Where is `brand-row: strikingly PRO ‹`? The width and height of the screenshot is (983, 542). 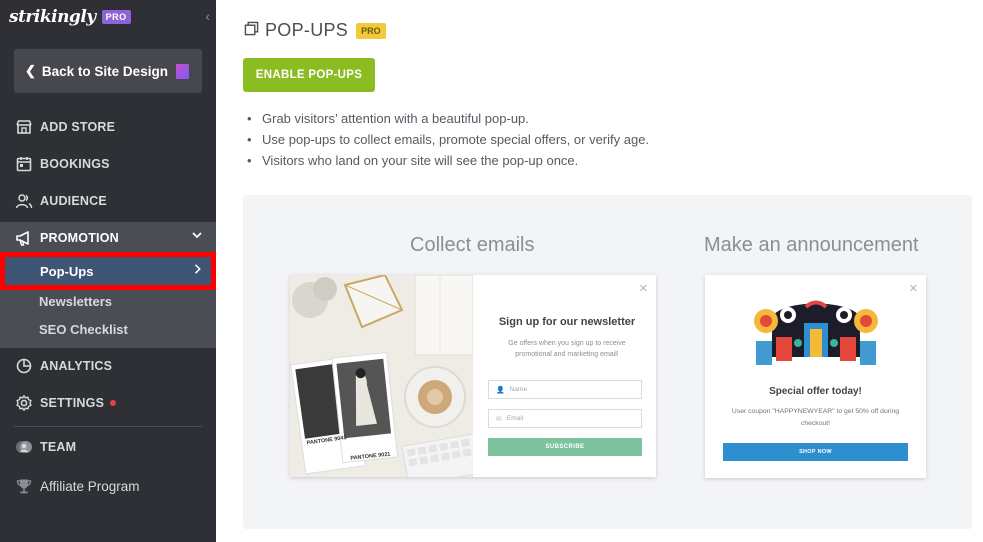 brand-row: strikingly PRO ‹ is located at coordinates (111, 17).